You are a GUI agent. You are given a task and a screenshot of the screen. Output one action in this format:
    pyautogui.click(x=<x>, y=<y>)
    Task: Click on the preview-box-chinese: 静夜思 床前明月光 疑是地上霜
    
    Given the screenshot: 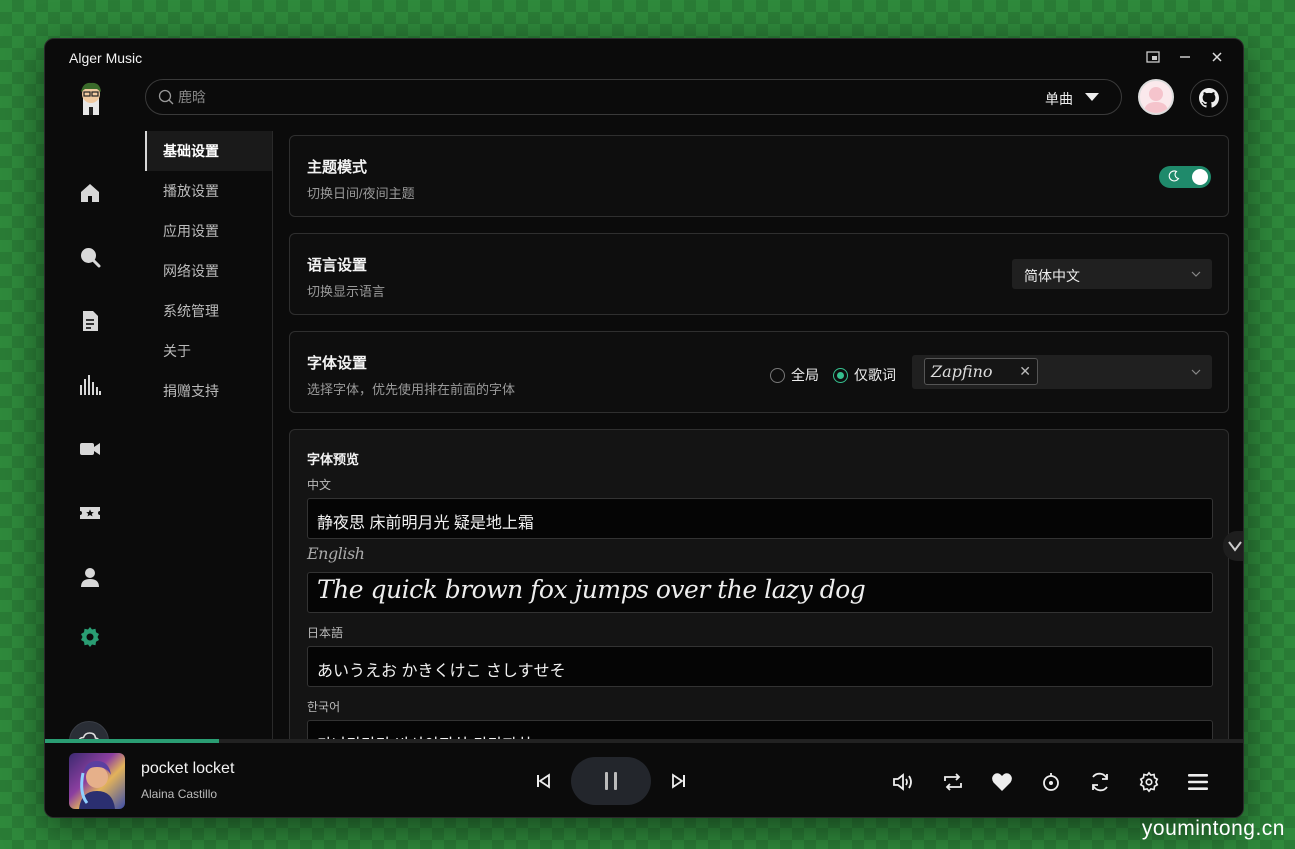 What is the action you would take?
    pyautogui.click(x=760, y=518)
    